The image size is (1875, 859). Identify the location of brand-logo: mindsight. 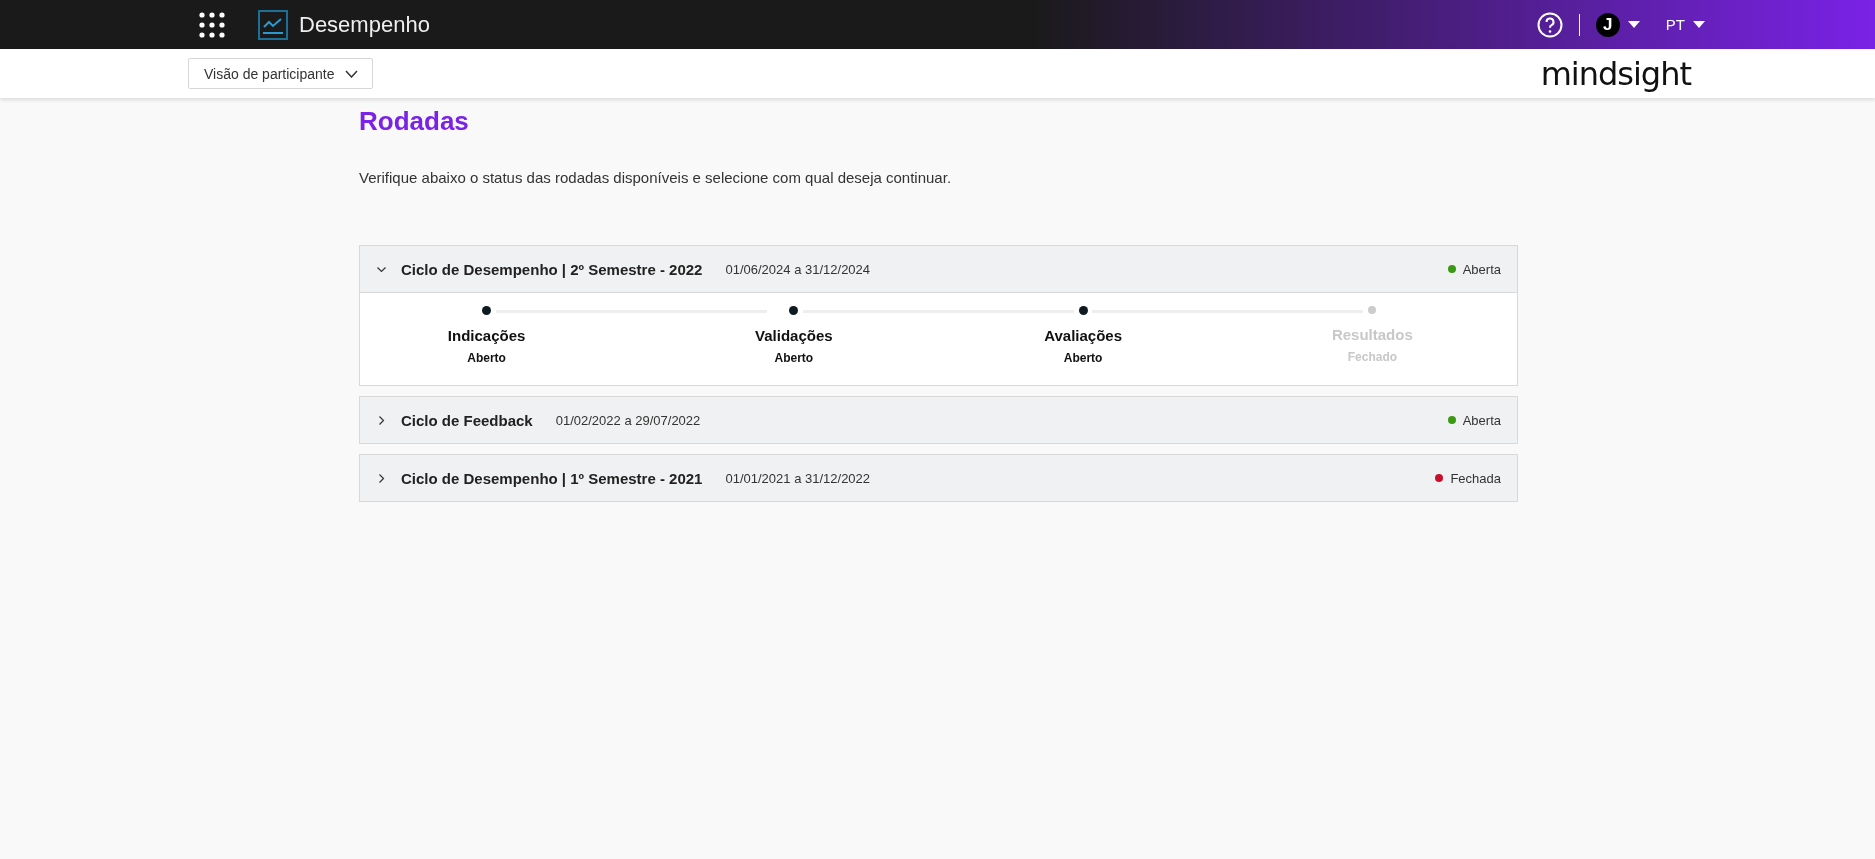
(1615, 73).